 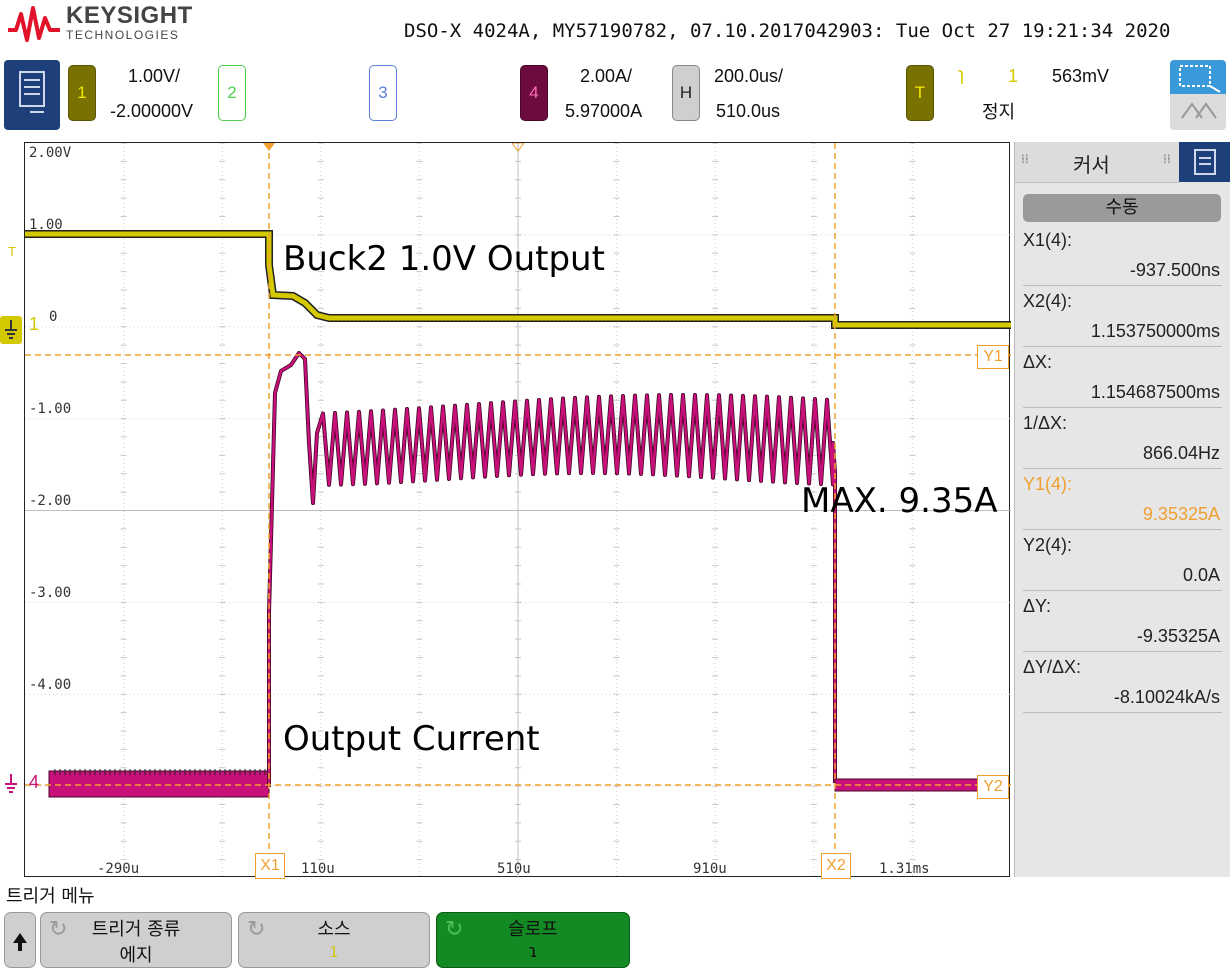 What do you see at coordinates (1155, 392) in the screenshot?
I see `measurement-value: 1.154687500ms` at bounding box center [1155, 392].